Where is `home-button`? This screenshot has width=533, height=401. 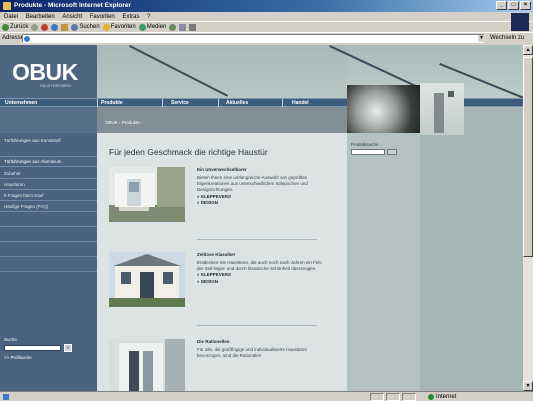 home-button is located at coordinates (65, 27).